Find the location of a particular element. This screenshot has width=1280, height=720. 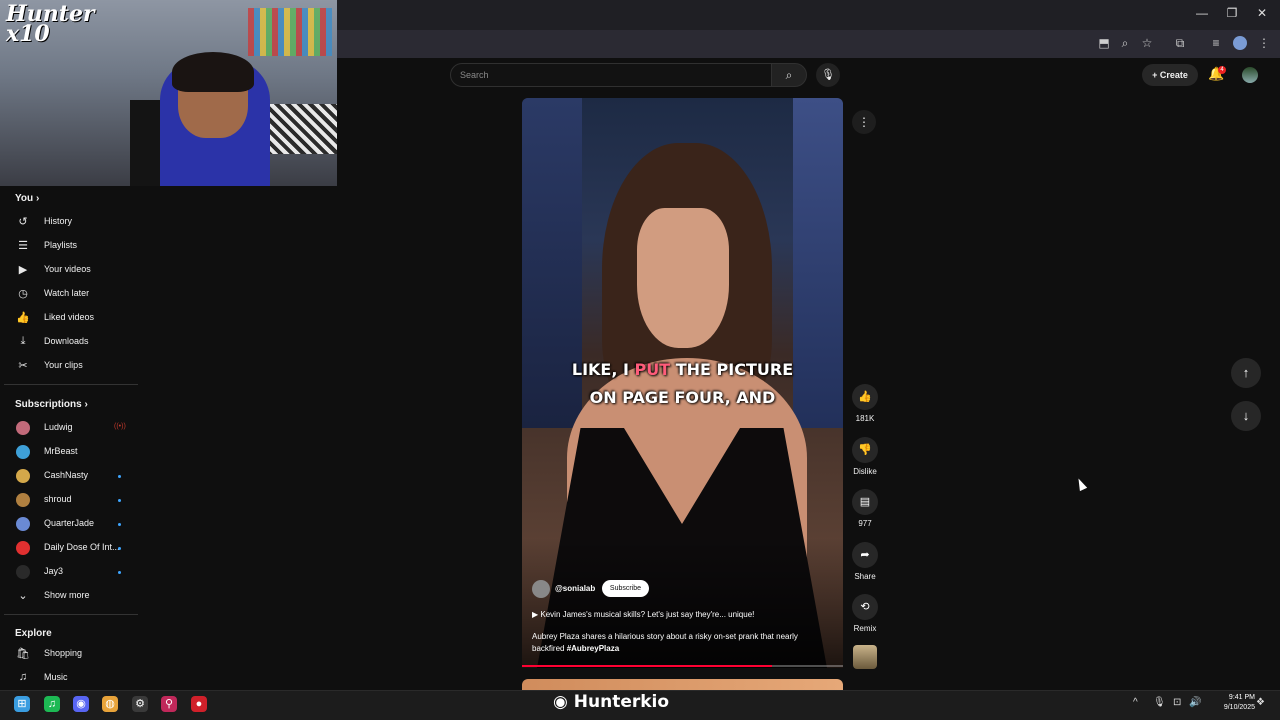

more-vertical-icon: ⋮ is located at coordinates (864, 122).